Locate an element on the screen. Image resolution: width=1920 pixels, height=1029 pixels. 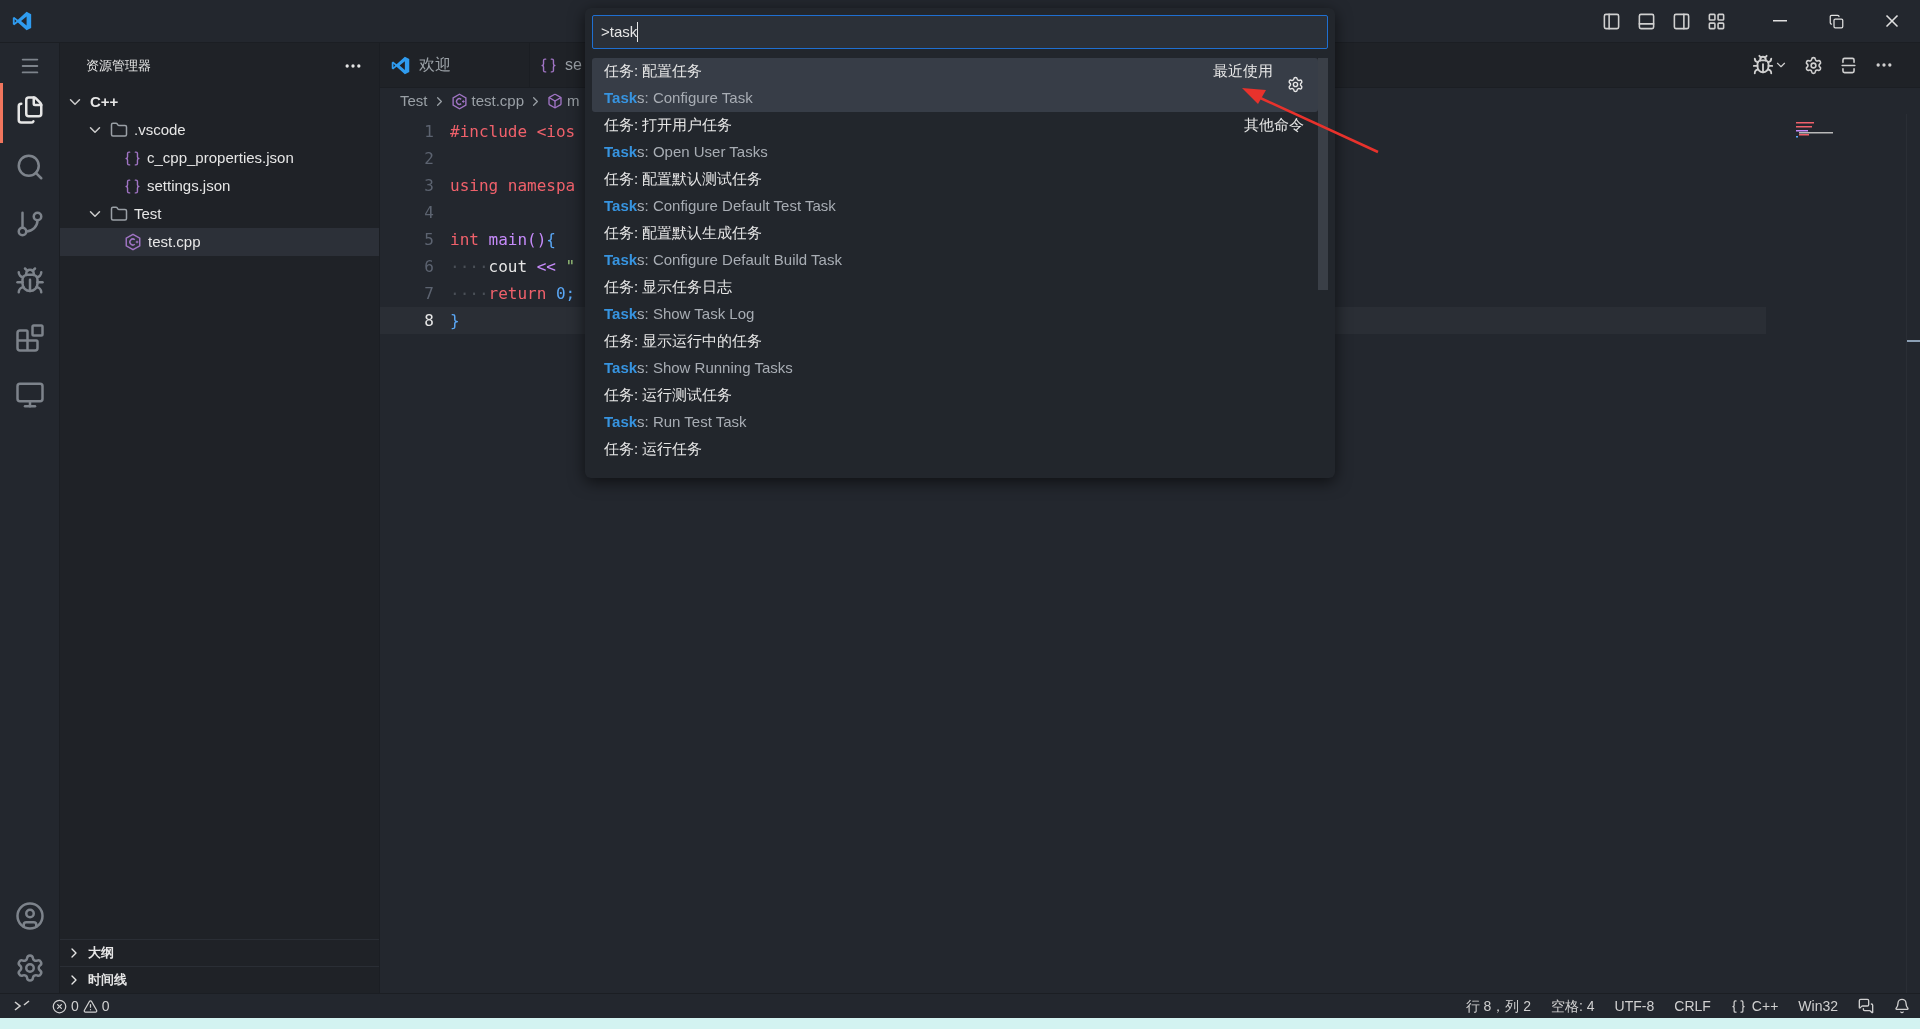
command-detail: Tasks: Configure Default Build Task is located at coordinates (723, 260).